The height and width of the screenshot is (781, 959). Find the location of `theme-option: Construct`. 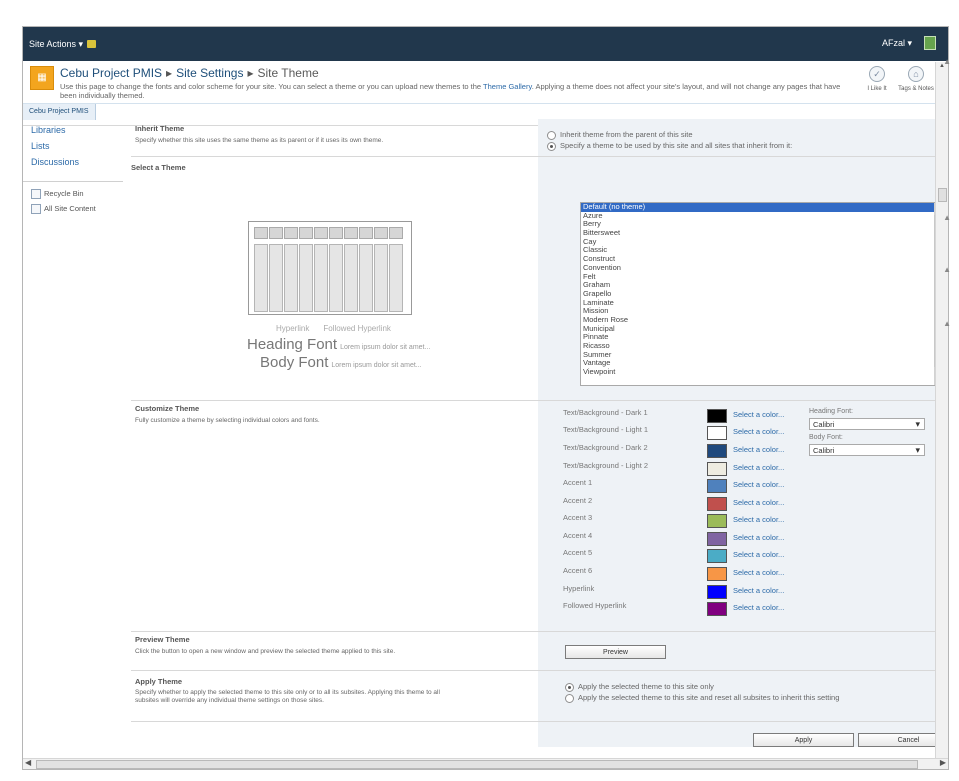

theme-option: Construct is located at coordinates (762, 259).